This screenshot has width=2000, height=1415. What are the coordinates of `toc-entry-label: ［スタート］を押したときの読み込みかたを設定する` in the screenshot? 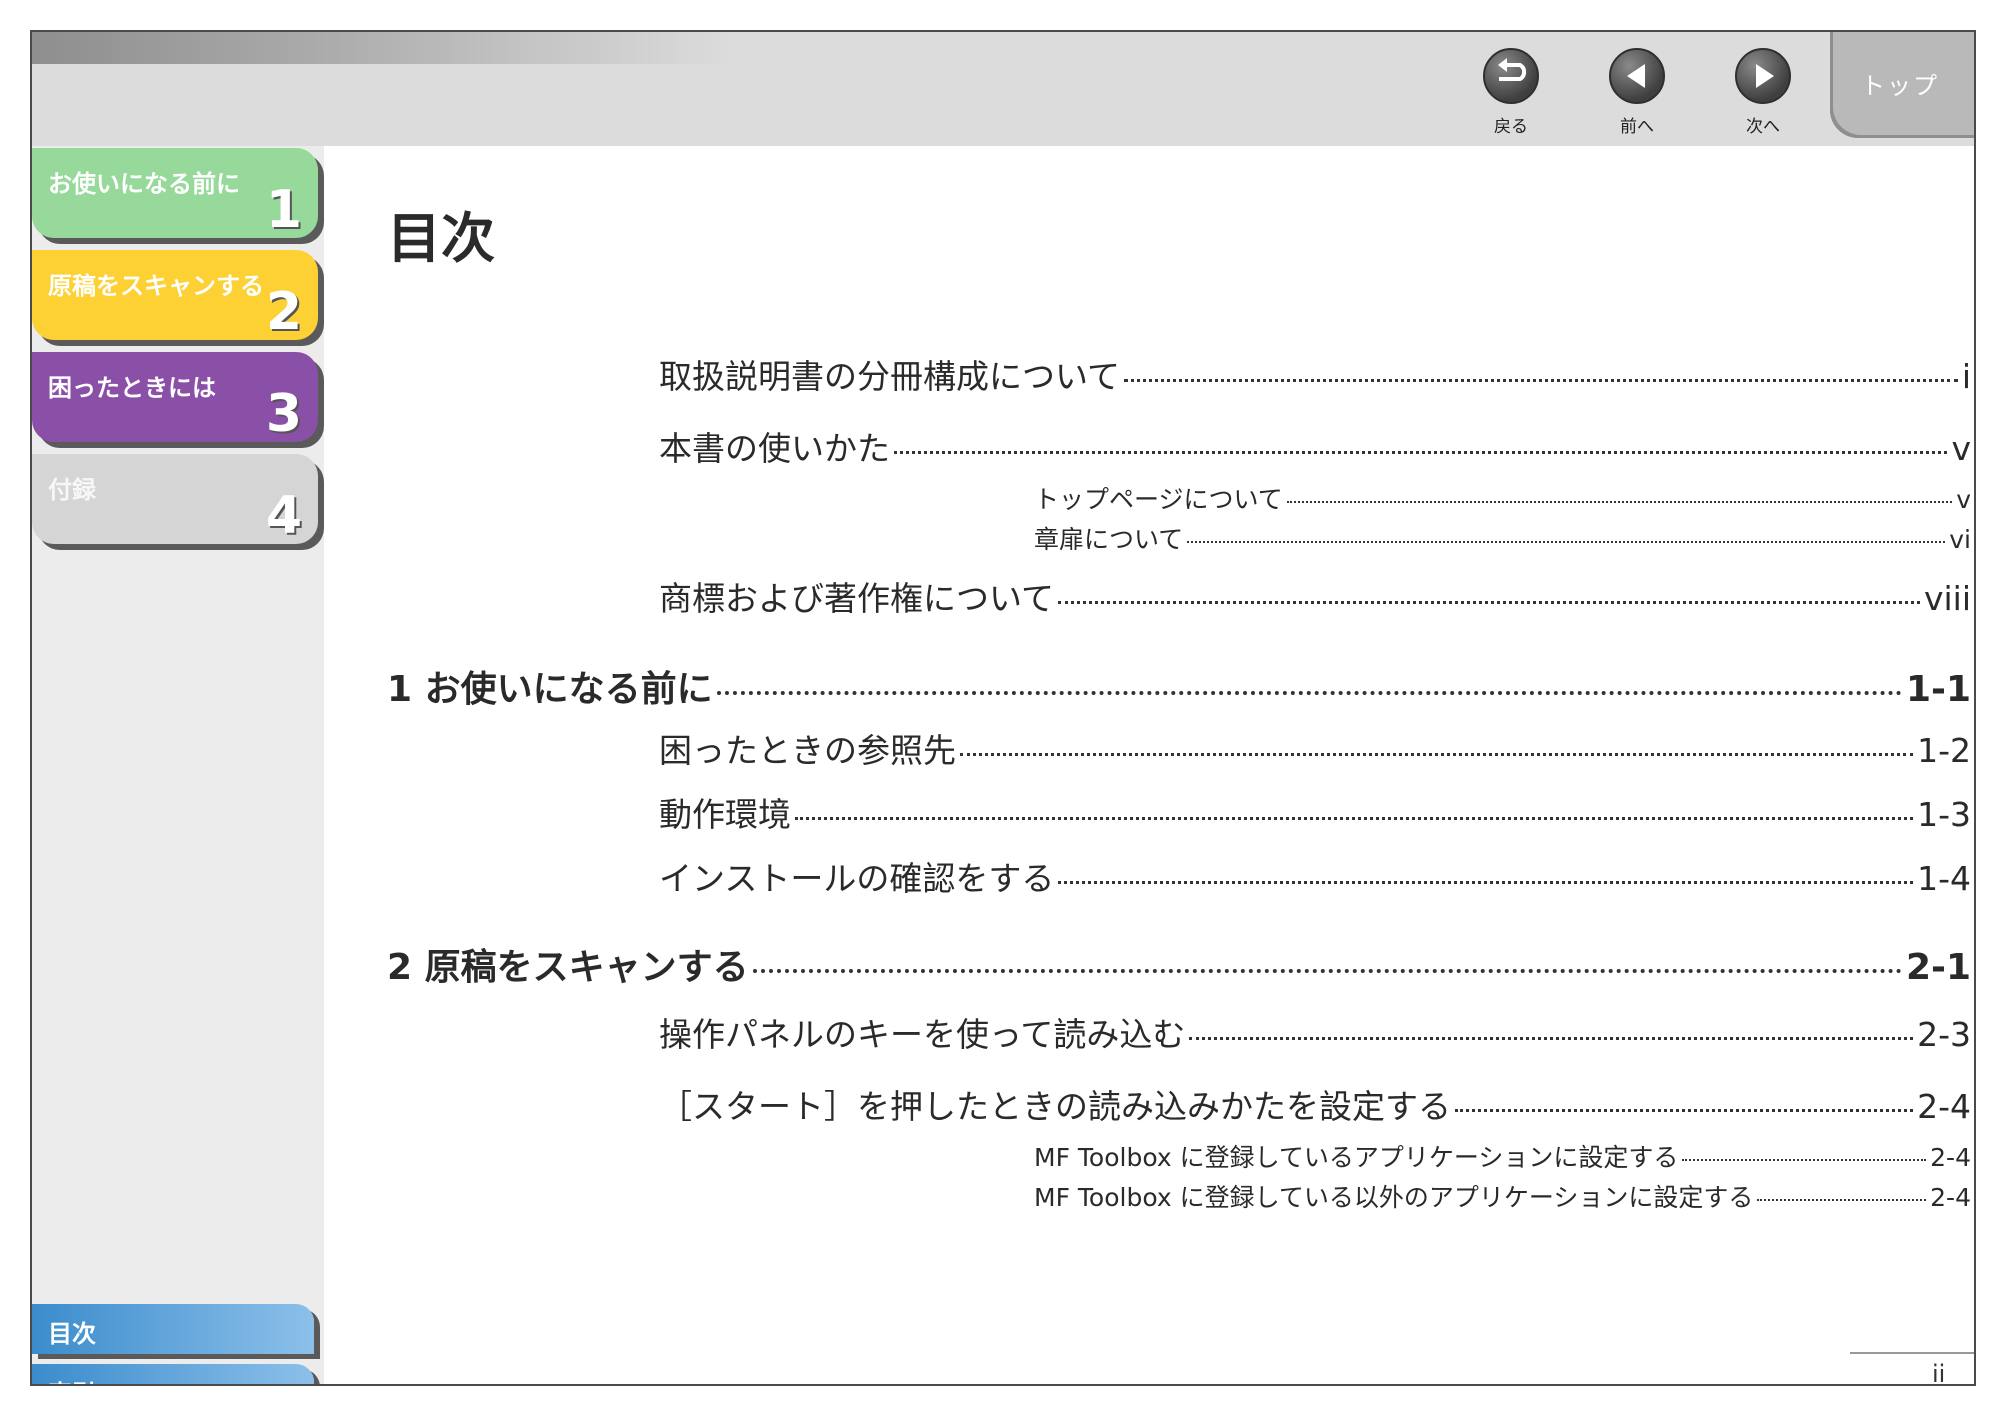 It's located at (1055, 1106).